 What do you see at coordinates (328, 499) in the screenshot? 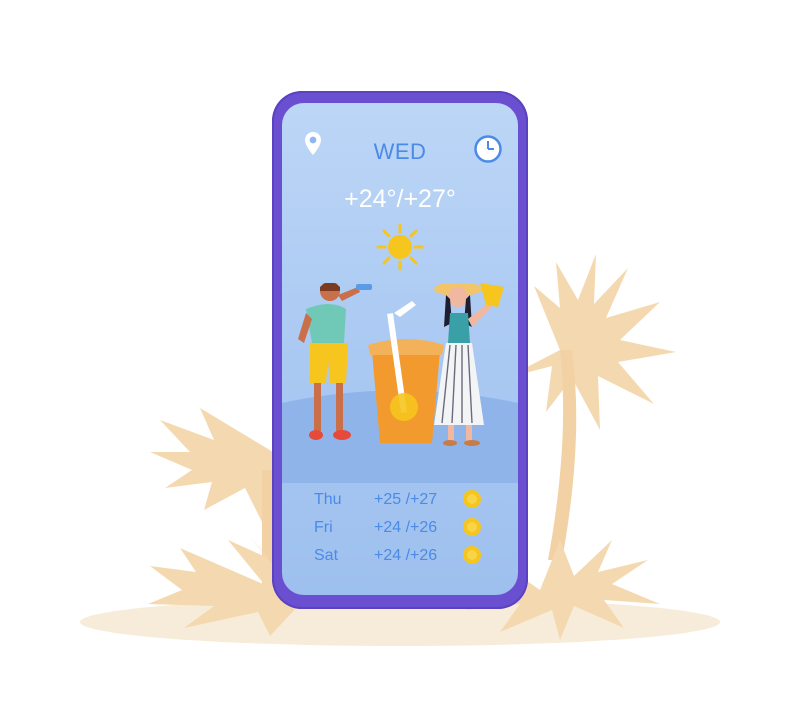
I see `forecast-day: Thu` at bounding box center [328, 499].